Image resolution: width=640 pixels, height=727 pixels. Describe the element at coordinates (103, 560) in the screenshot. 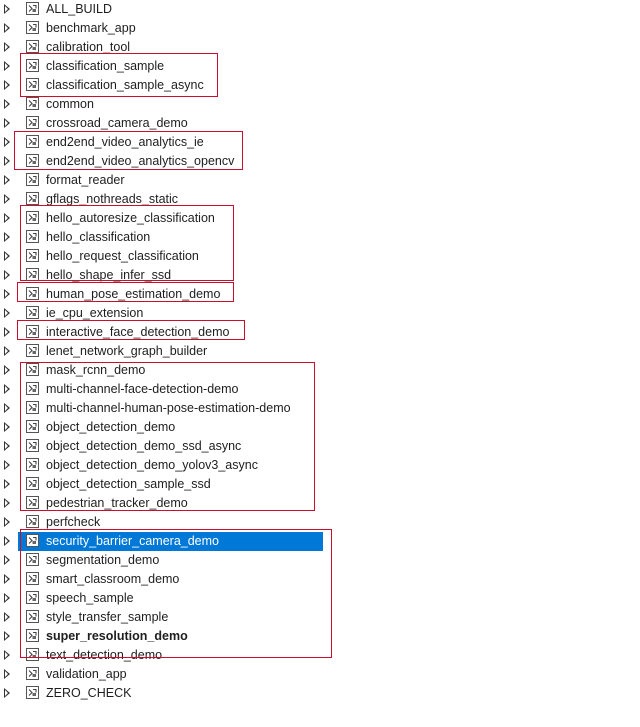

I see `tree-item-label: segmentation_demo` at that location.